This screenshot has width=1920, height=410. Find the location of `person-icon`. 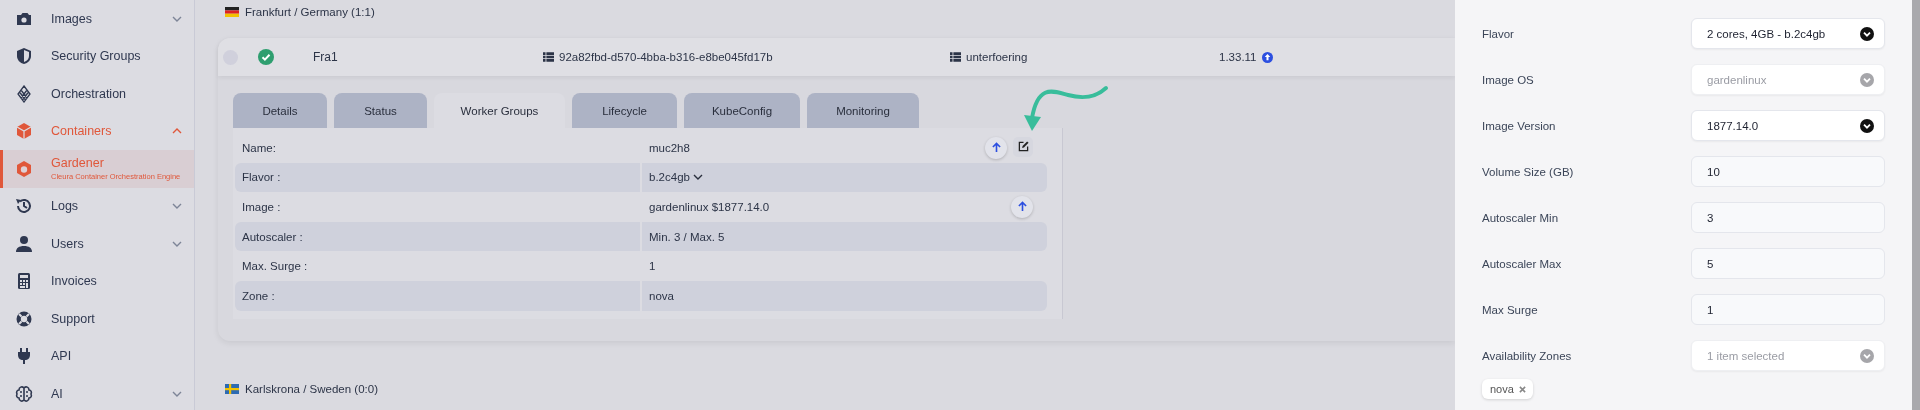

person-icon is located at coordinates (24, 243).